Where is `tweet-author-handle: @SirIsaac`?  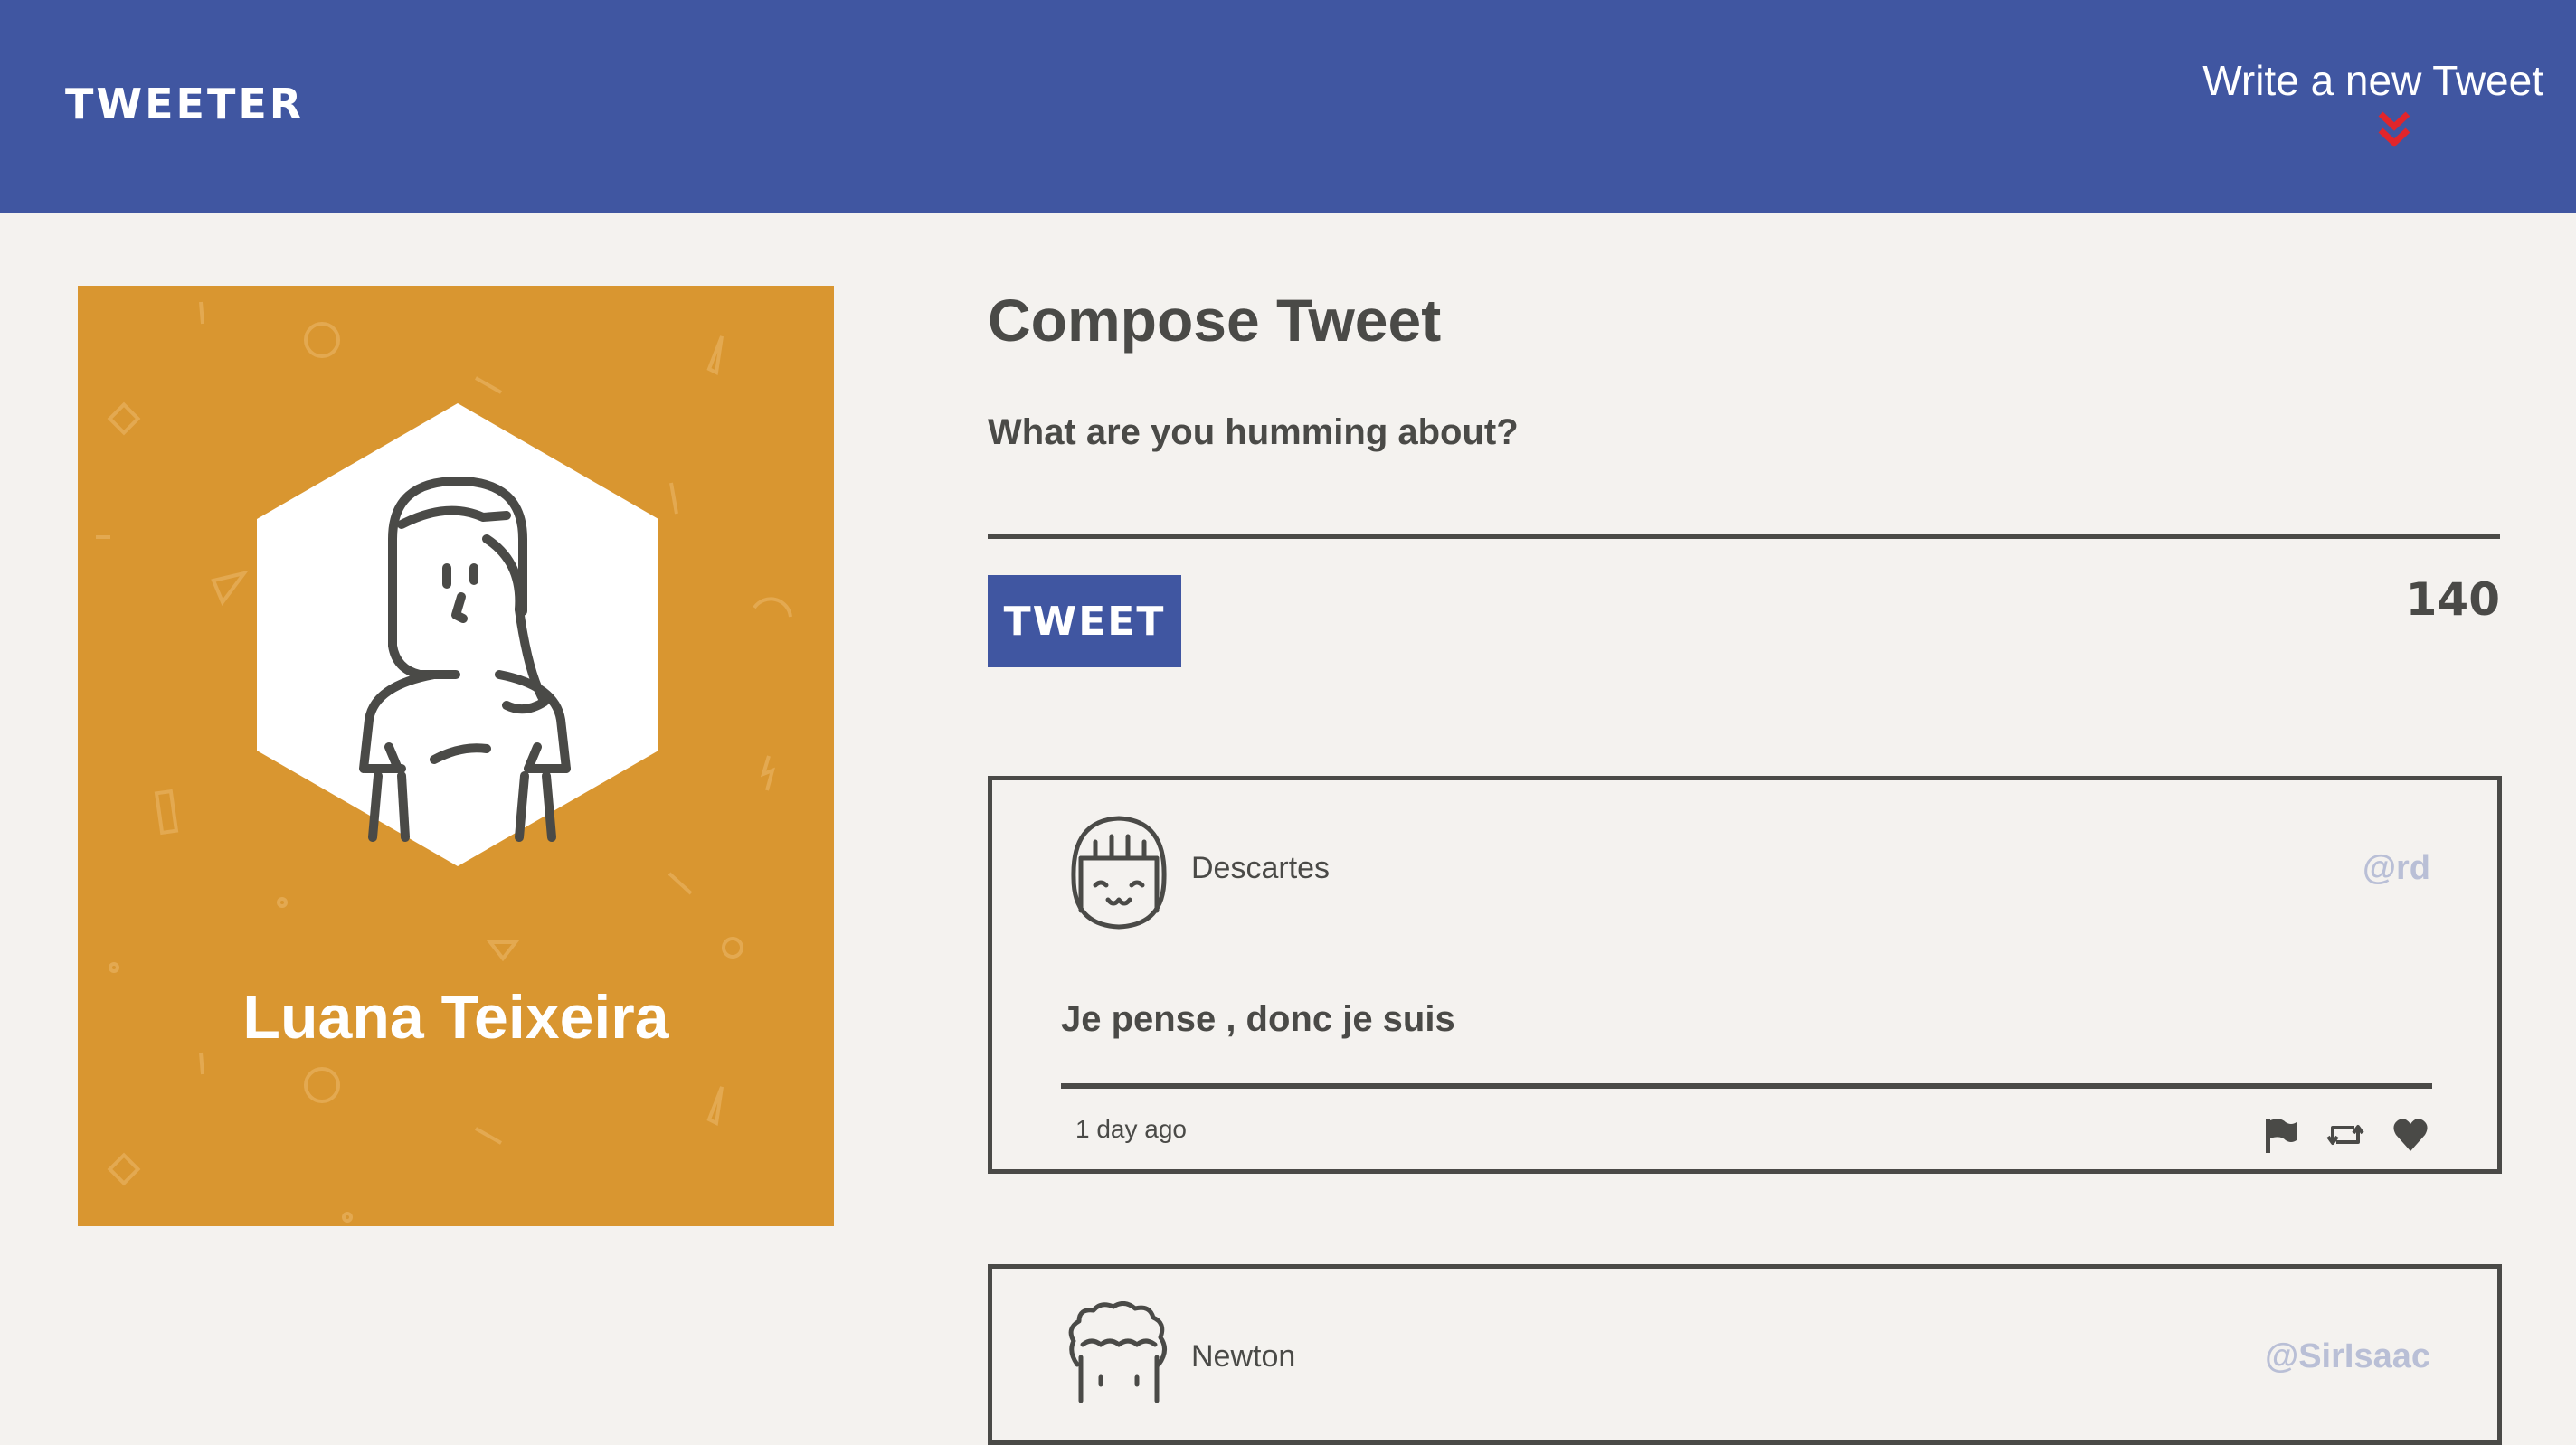
tweet-author-handle: @SirIsaac is located at coordinates (2347, 1357).